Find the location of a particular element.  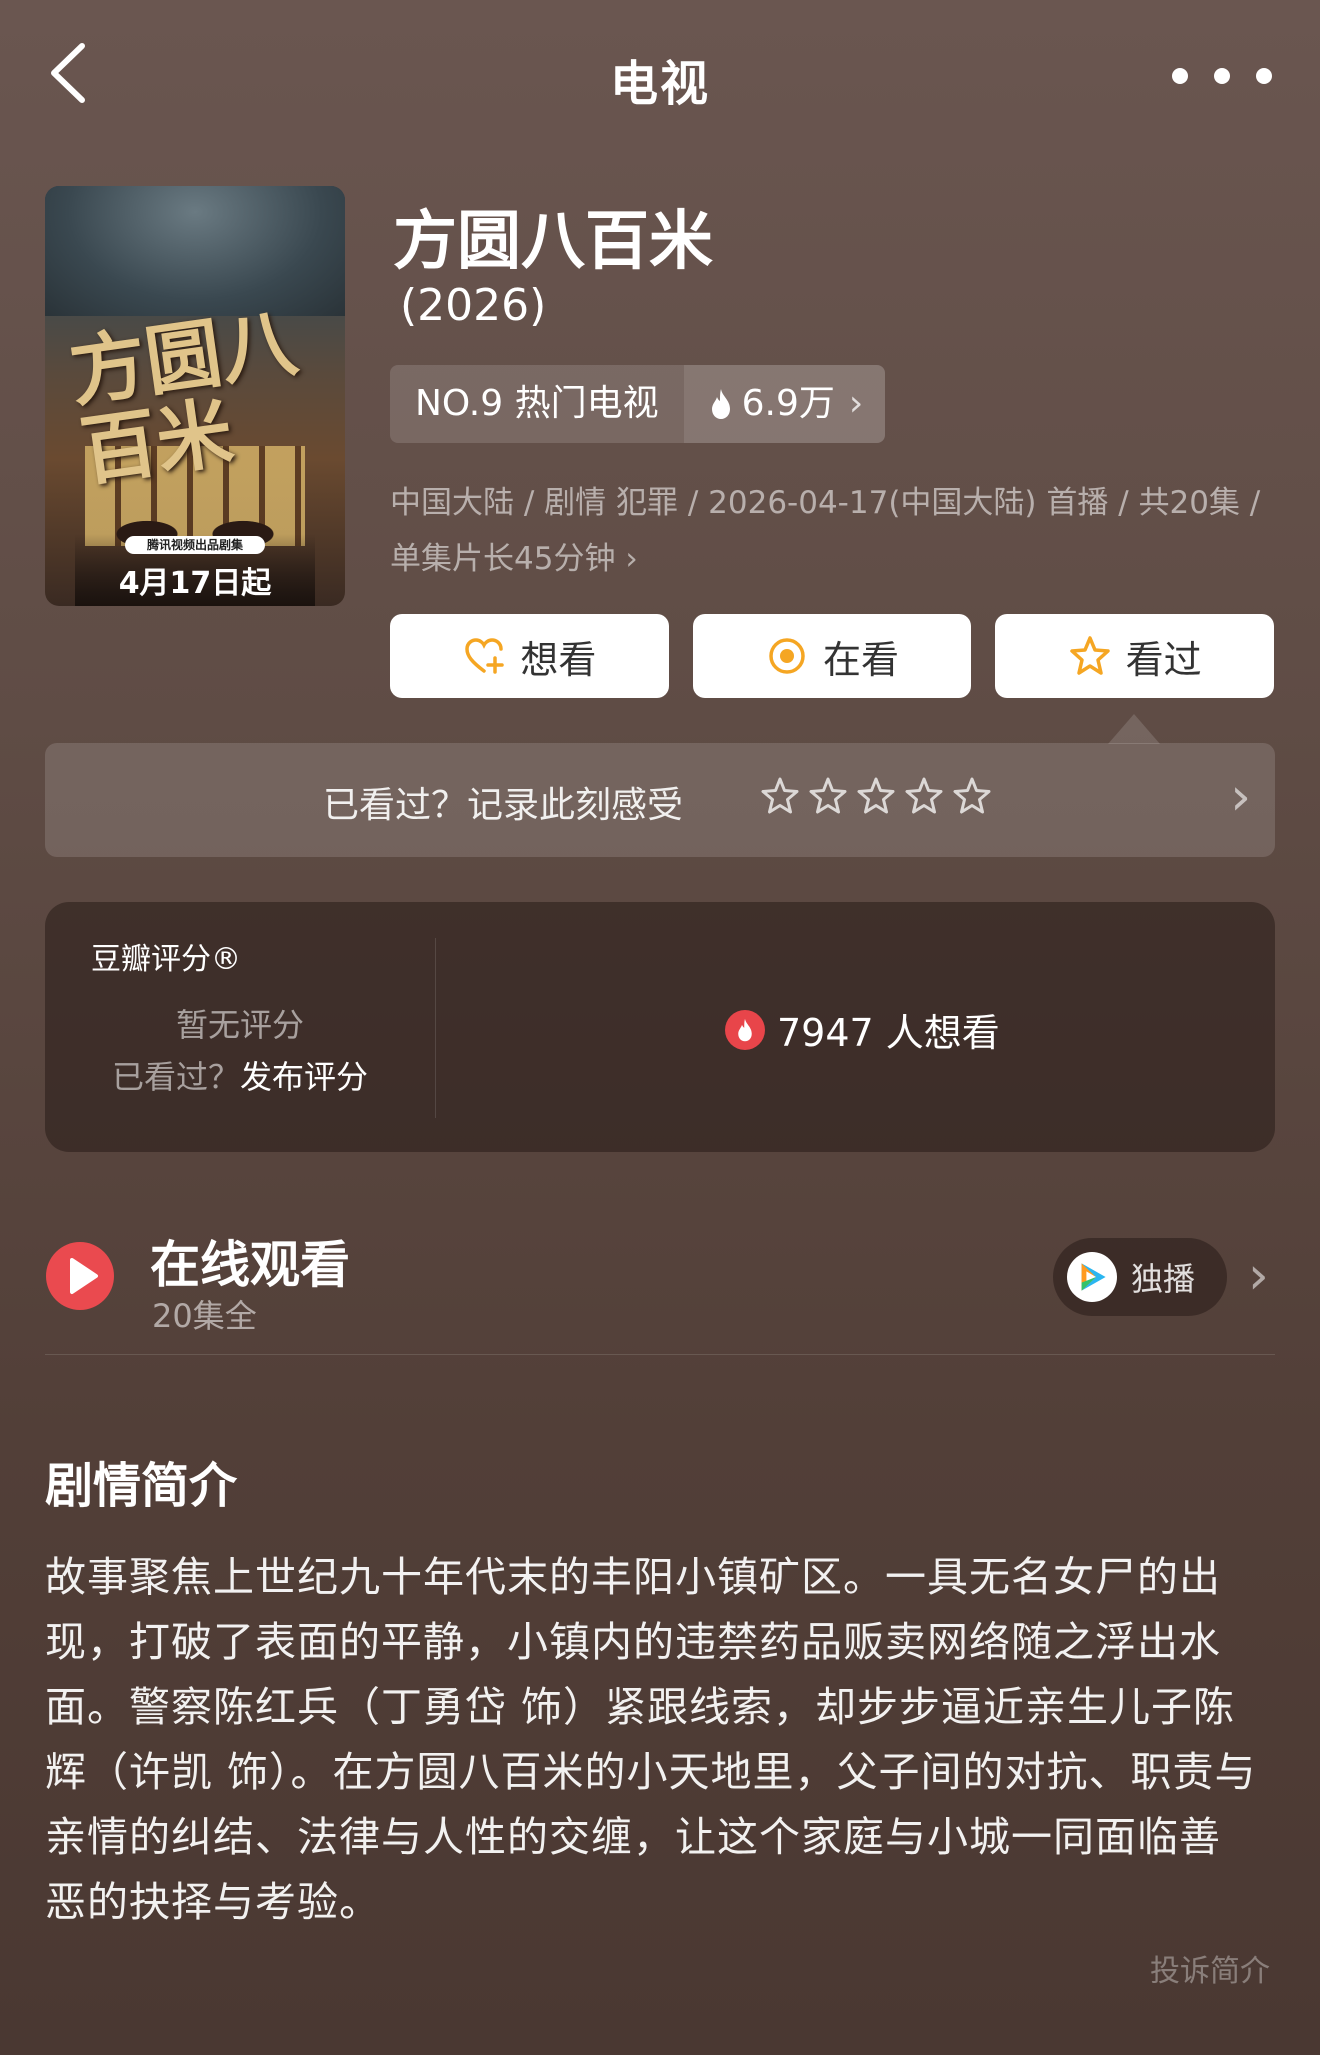

want-count: 7947 人想看 is located at coordinates (862, 1029).